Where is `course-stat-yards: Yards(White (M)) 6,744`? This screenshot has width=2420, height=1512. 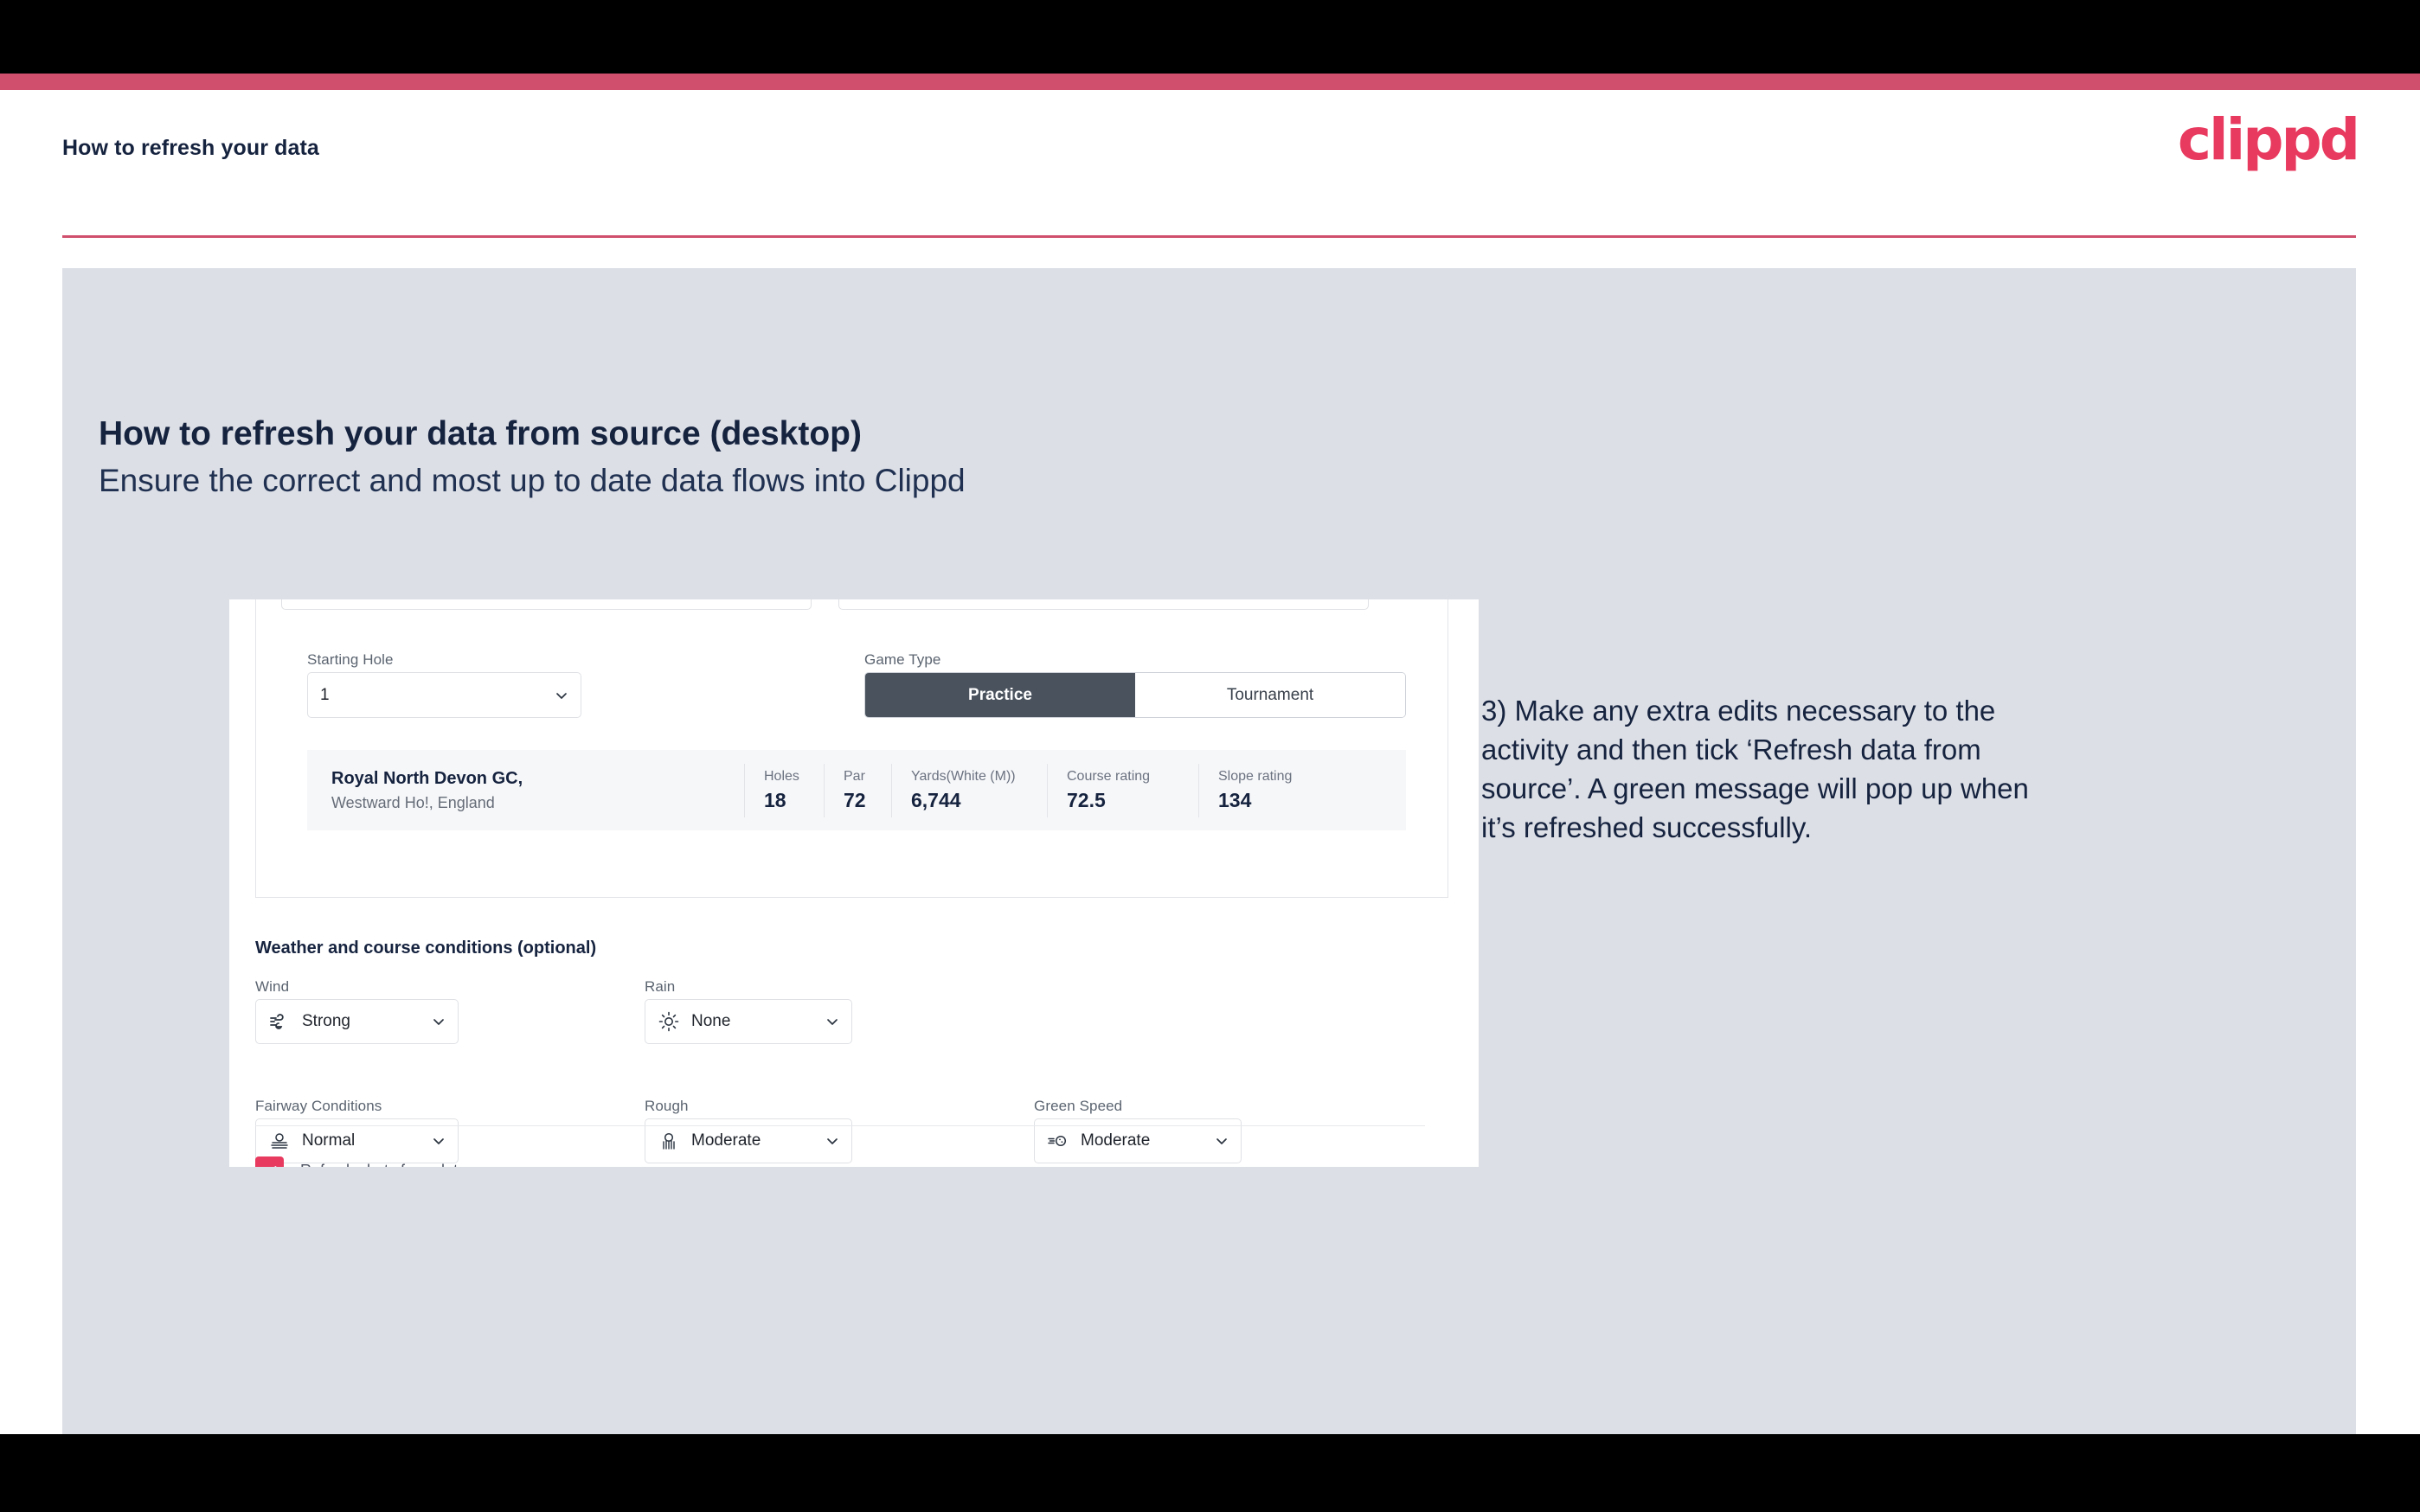
course-stat-yards: Yards(White (M)) 6,744 is located at coordinates (969, 790).